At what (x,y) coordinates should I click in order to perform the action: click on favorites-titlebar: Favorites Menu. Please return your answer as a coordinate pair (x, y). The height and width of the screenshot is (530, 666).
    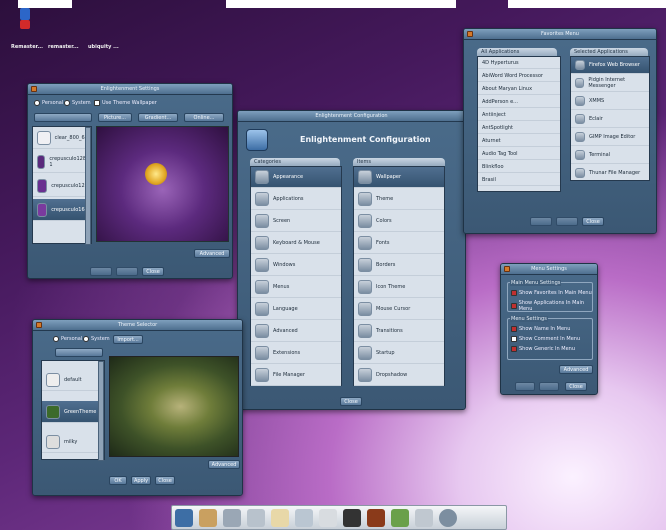
    Looking at the image, I should click on (560, 34).